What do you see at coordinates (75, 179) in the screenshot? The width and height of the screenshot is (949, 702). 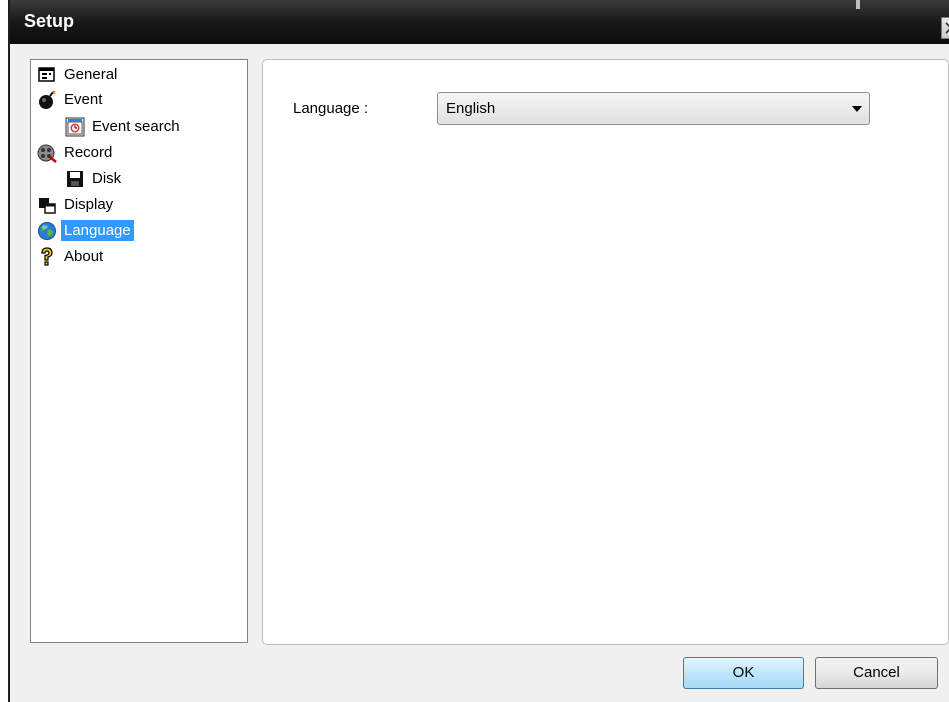 I see `disk-icon` at bounding box center [75, 179].